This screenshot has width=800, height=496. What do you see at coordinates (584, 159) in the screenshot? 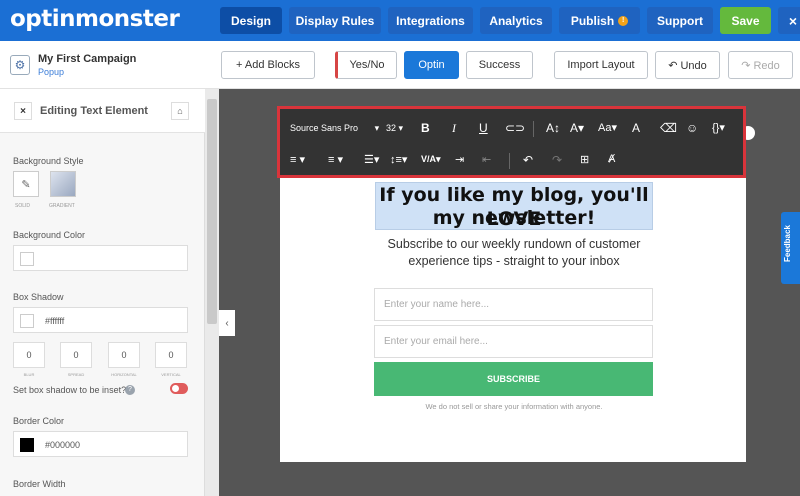
I see `select-all-icon: ⊞` at bounding box center [584, 159].